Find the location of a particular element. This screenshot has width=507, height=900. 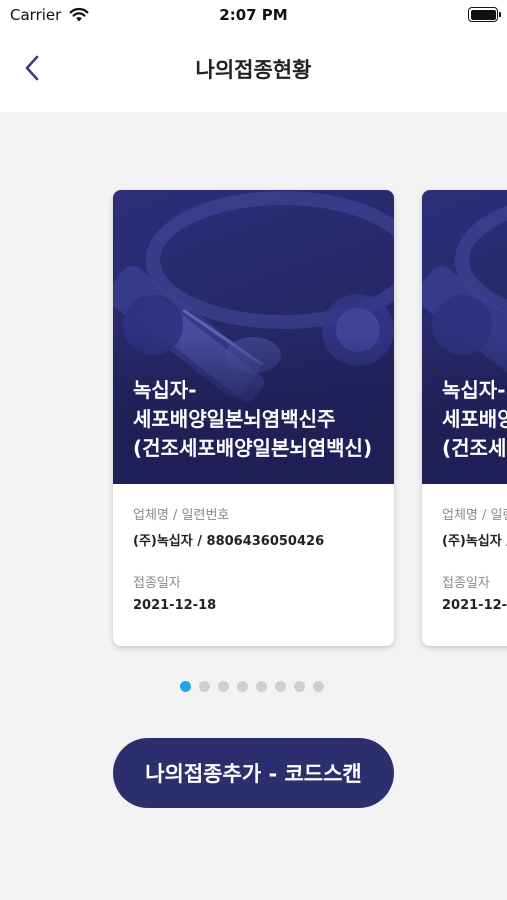

page-indicator is located at coordinates (253, 686).